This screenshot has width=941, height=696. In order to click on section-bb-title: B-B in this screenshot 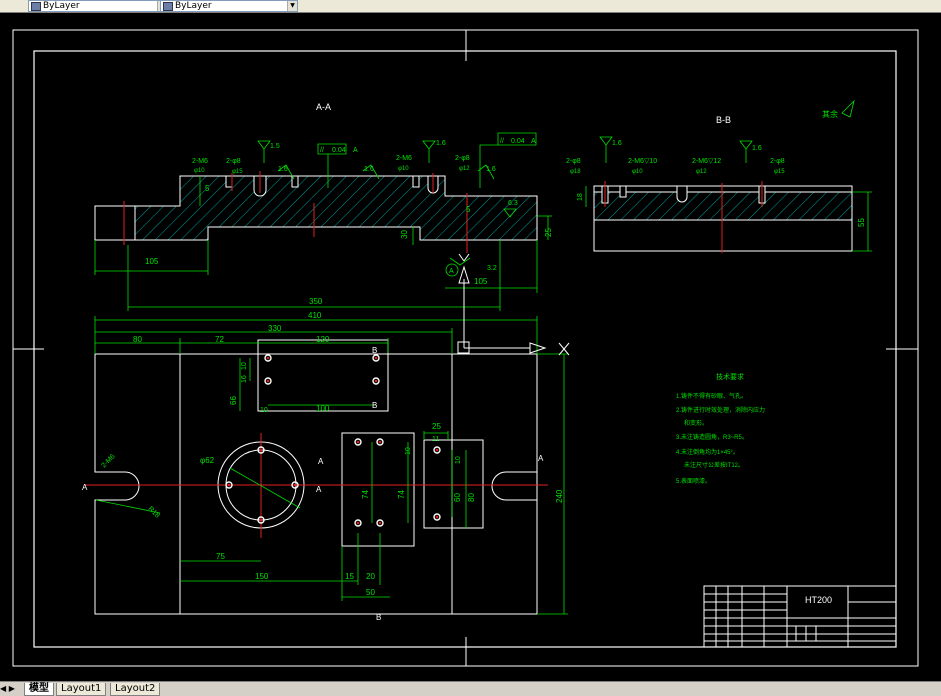, I will do `click(723, 120)`.